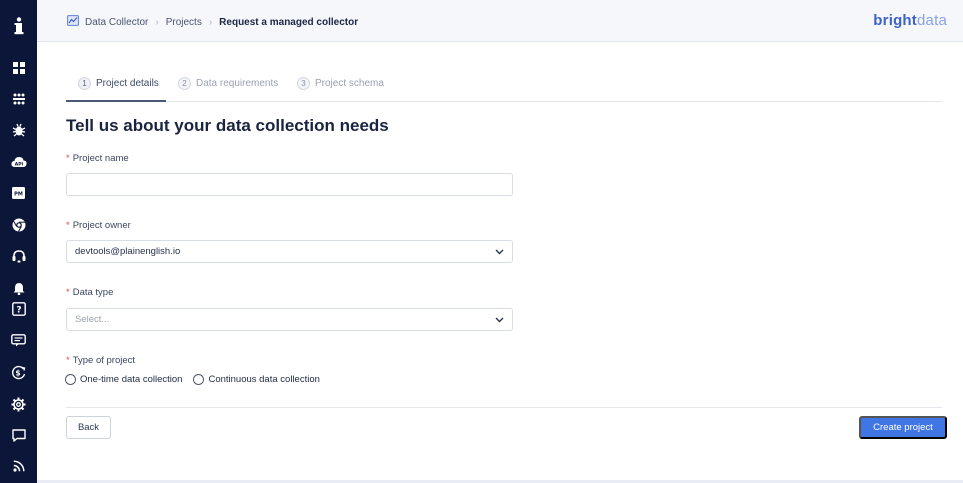  Describe the element at coordinates (184, 83) in the screenshot. I see `step-number: 2` at that location.